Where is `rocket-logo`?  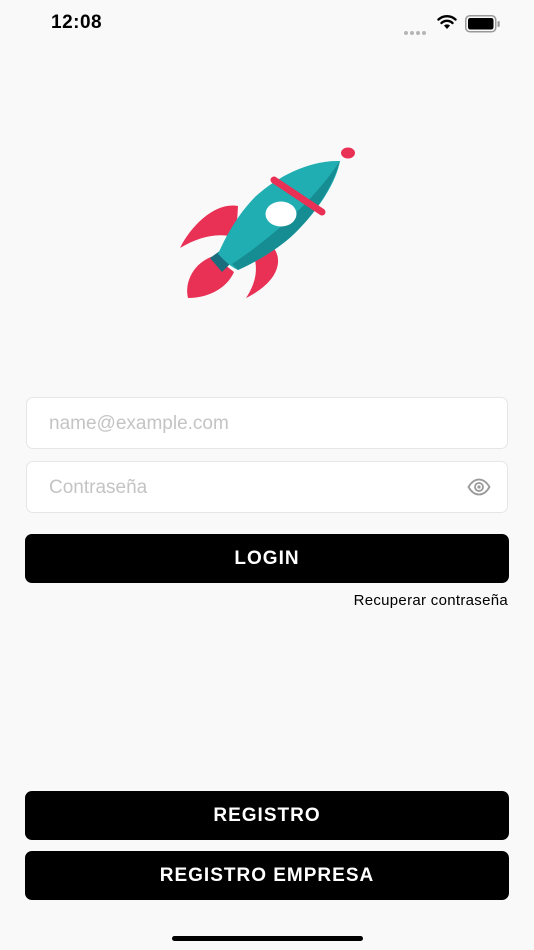 rocket-logo is located at coordinates (267, 222).